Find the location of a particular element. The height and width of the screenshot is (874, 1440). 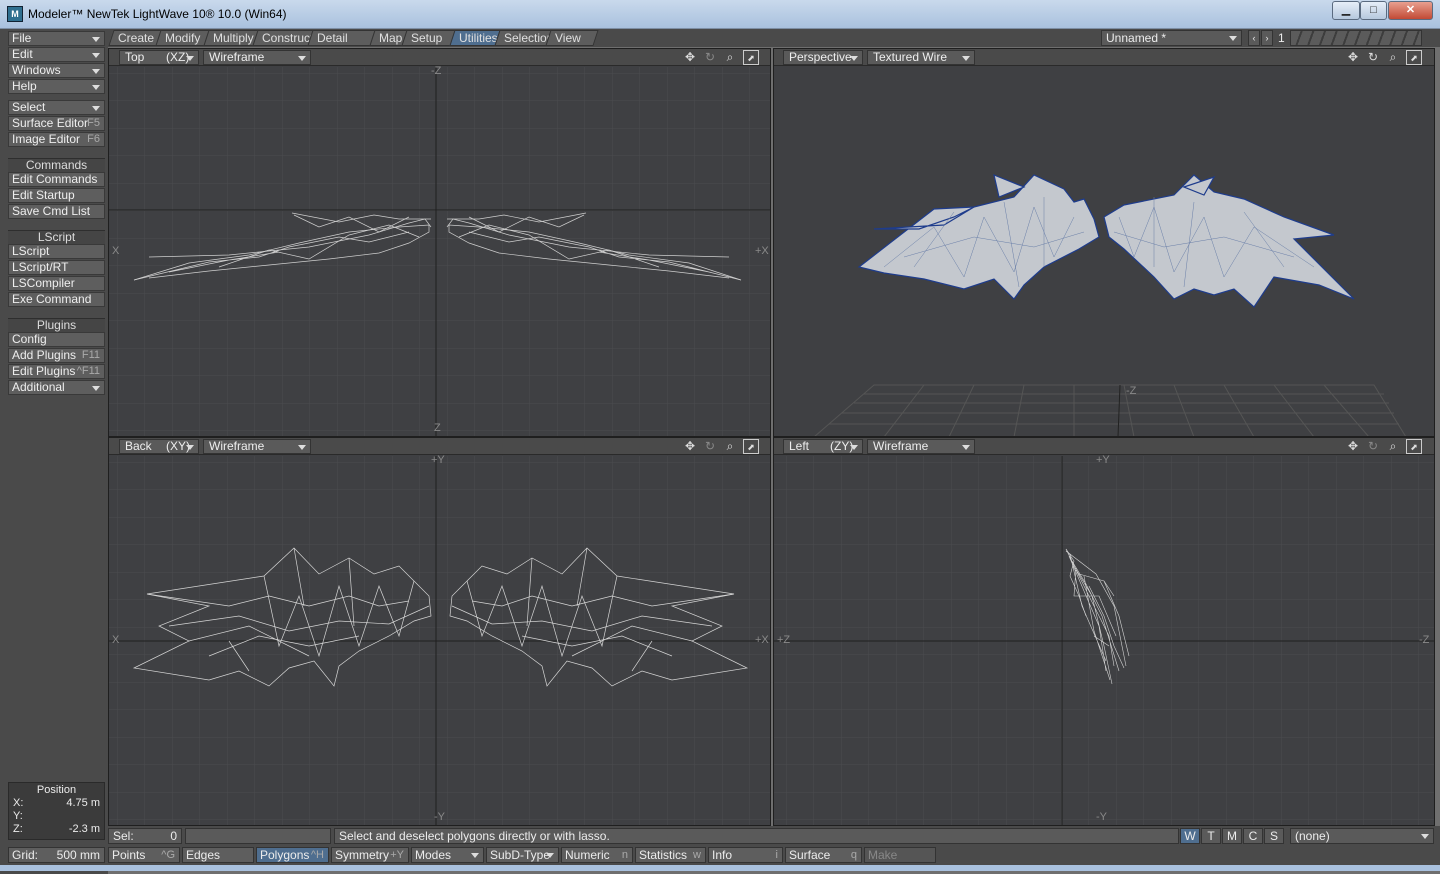

view-type-select: Perspective is located at coordinates (823, 57).